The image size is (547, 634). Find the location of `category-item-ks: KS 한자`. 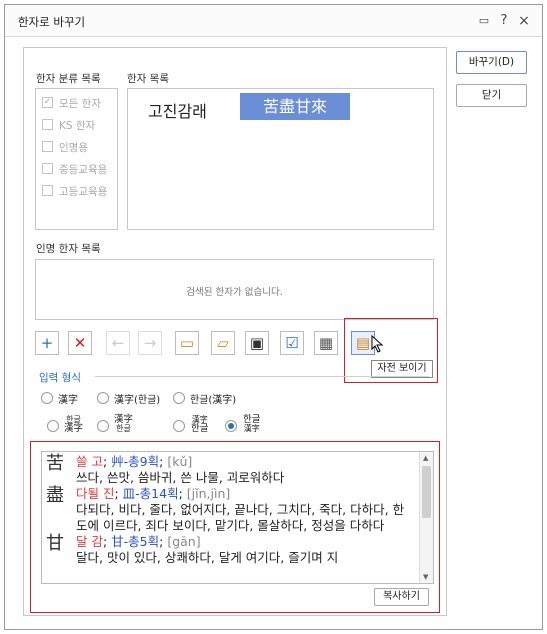

category-item-ks: KS 한자 is located at coordinates (80, 125).